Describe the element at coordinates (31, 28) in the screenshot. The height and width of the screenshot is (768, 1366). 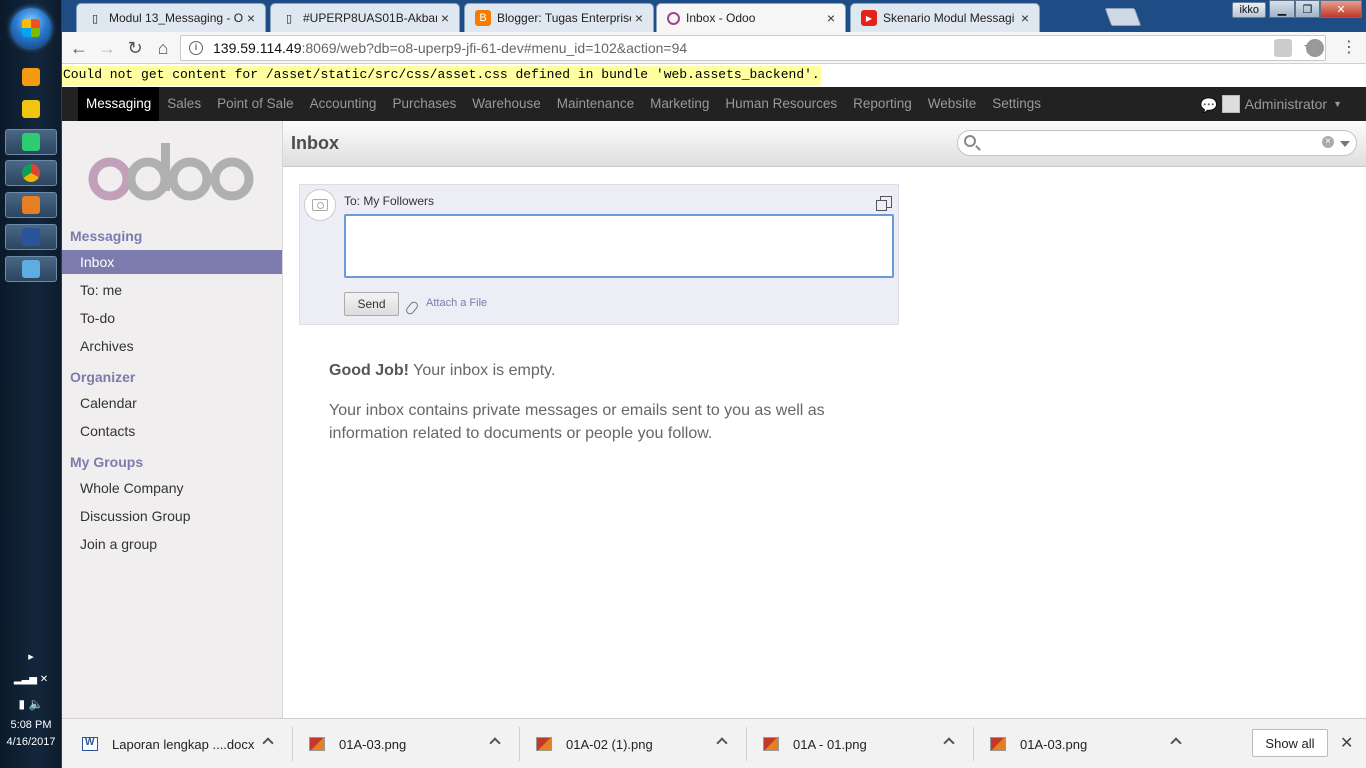
I see `start-button` at that location.